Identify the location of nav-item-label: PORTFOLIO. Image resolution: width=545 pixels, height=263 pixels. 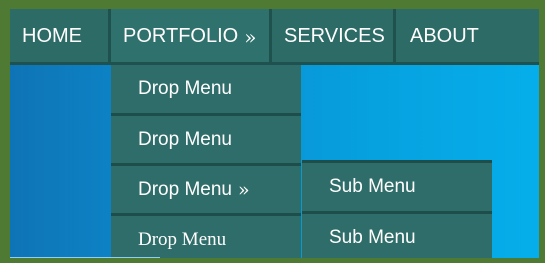
(181, 36).